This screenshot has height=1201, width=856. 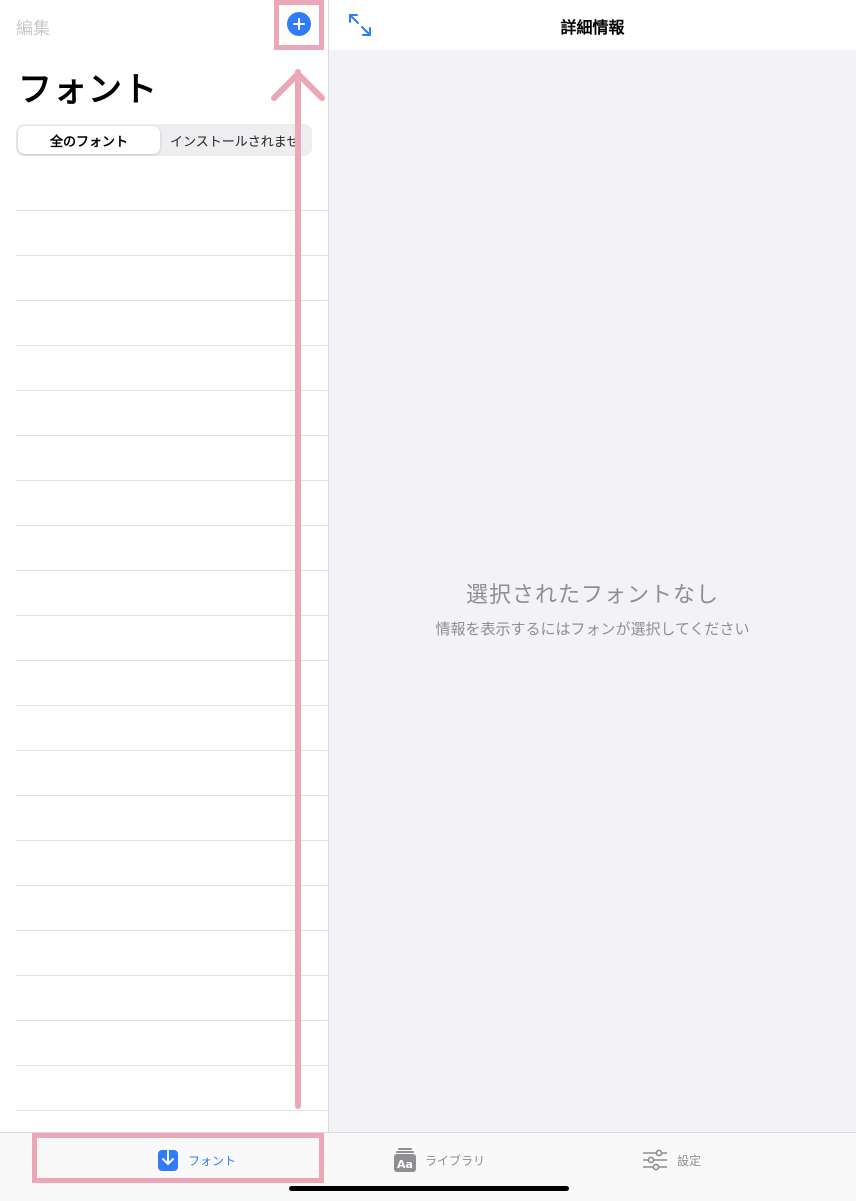 I want to click on home-indicator, so click(x=429, y=1188).